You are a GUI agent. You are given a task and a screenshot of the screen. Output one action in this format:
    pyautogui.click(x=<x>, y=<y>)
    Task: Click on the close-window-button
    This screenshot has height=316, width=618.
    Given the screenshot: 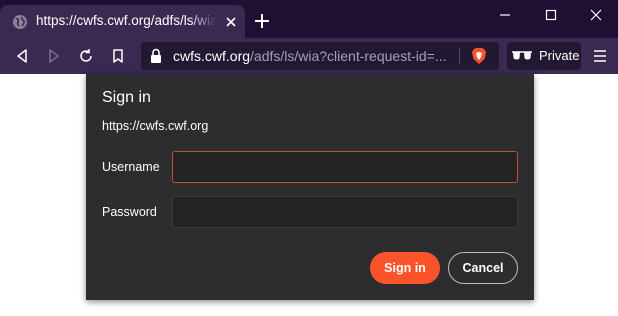 What is the action you would take?
    pyautogui.click(x=596, y=15)
    